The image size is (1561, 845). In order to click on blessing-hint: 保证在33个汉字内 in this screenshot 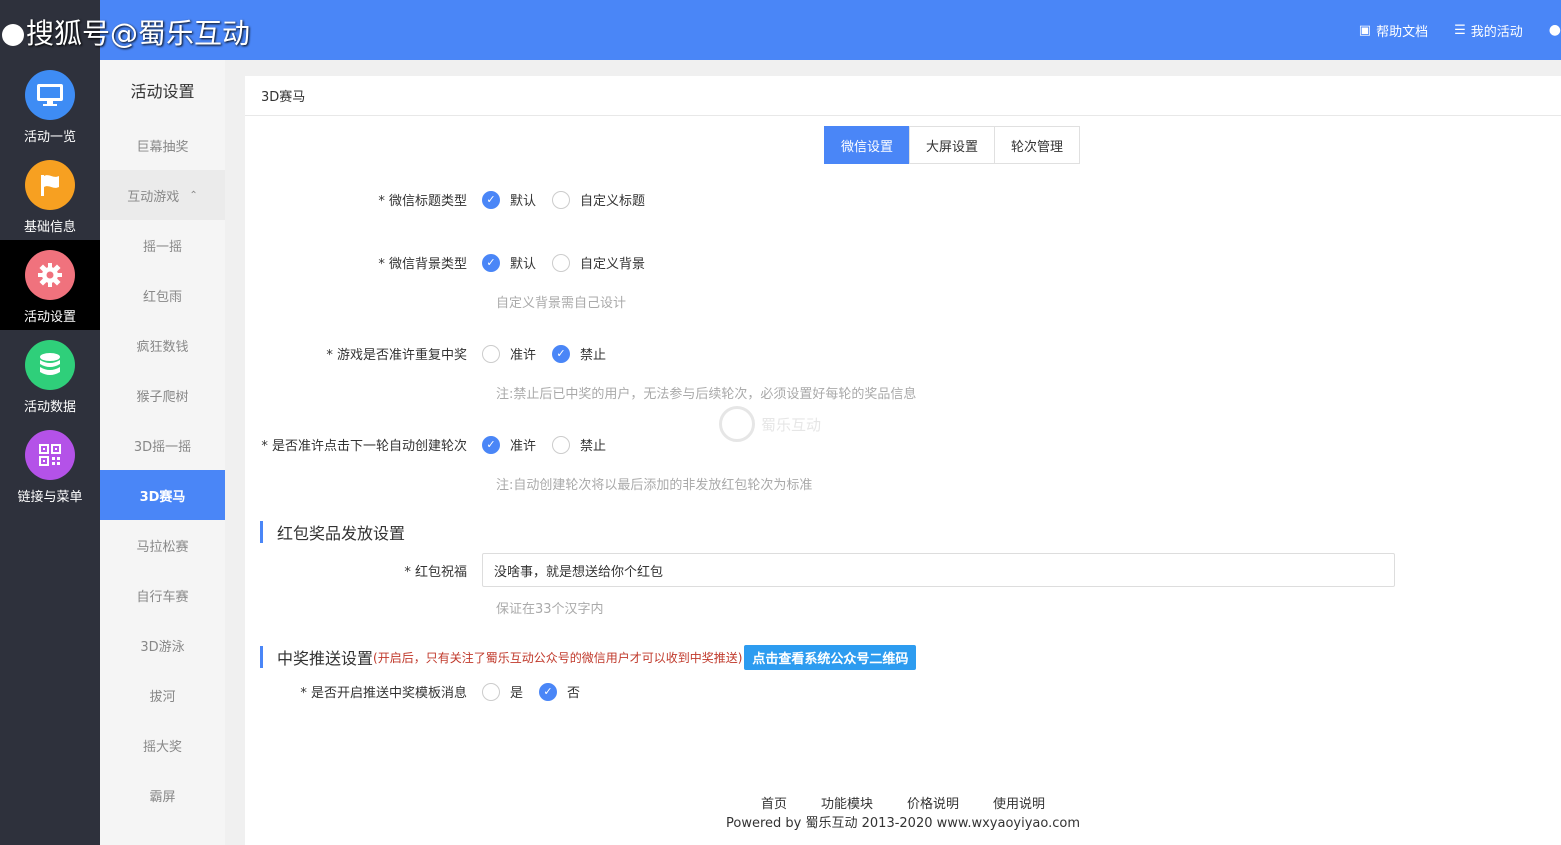, I will do `click(550, 609)`.